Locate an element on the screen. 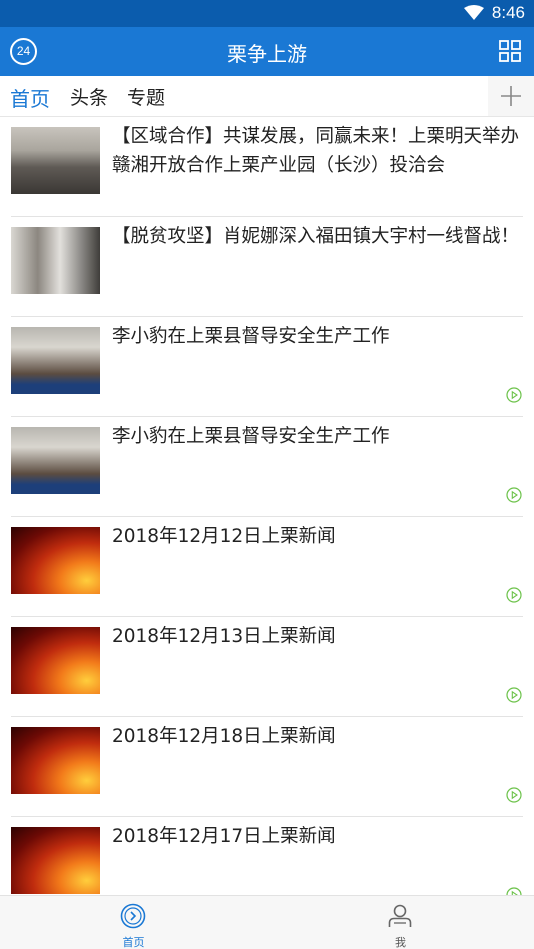 The image size is (534, 949). wifi-icon is located at coordinates (474, 12).